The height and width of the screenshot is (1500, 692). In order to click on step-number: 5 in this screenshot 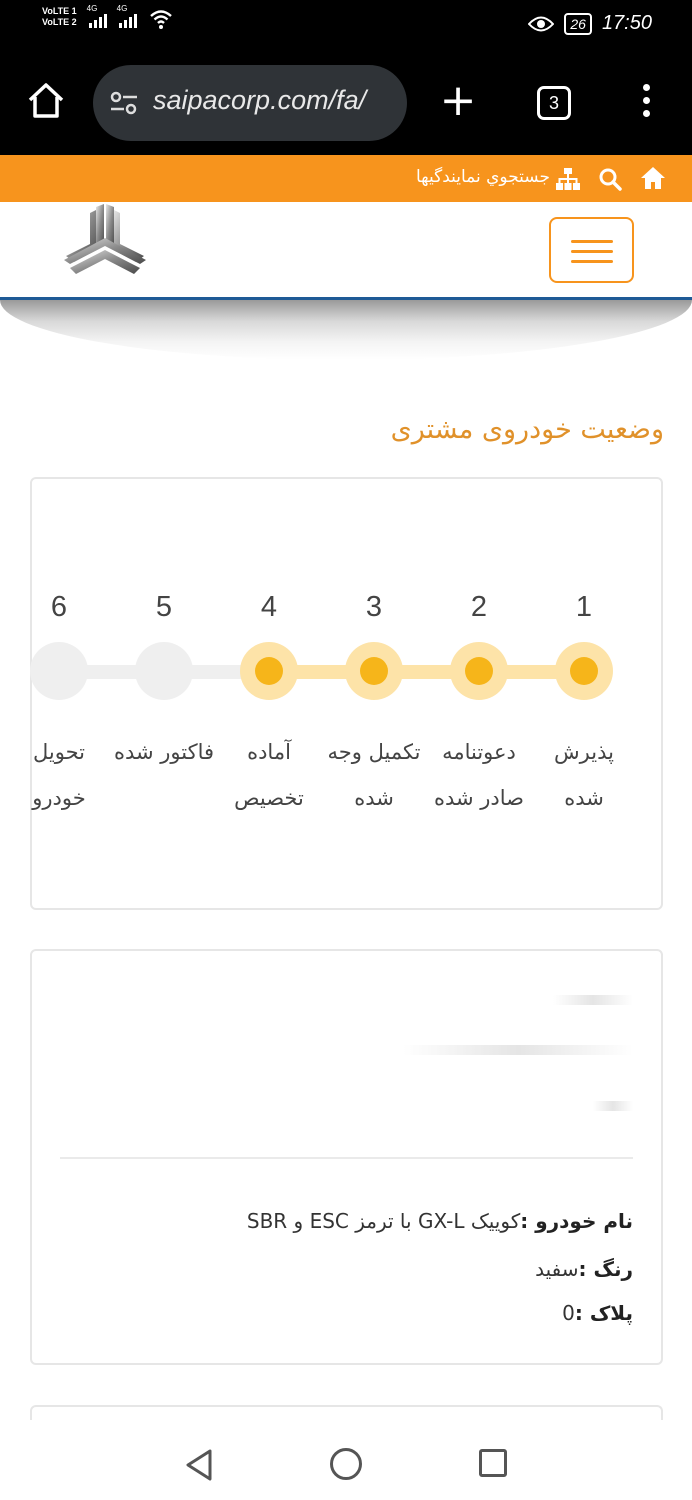, I will do `click(164, 607)`.